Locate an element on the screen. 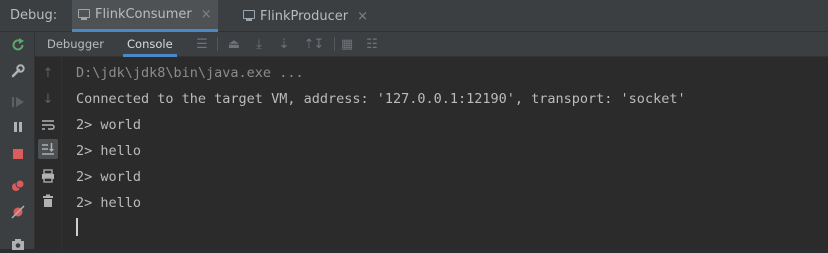 This screenshot has width=828, height=253. view-breakpoints-icon is located at coordinates (18, 186).